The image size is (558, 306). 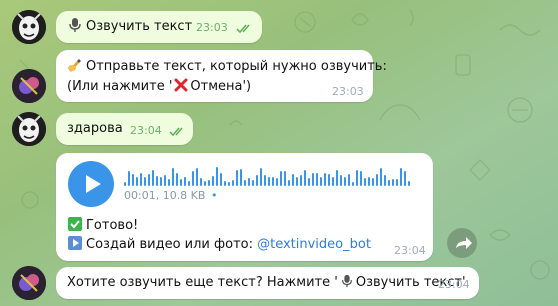 I want to click on play-button-icon, so click(x=75, y=243).